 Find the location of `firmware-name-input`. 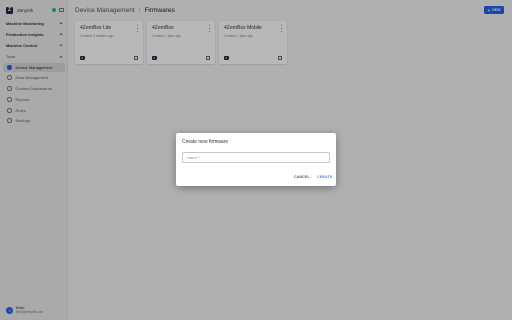

firmware-name-input is located at coordinates (256, 157).